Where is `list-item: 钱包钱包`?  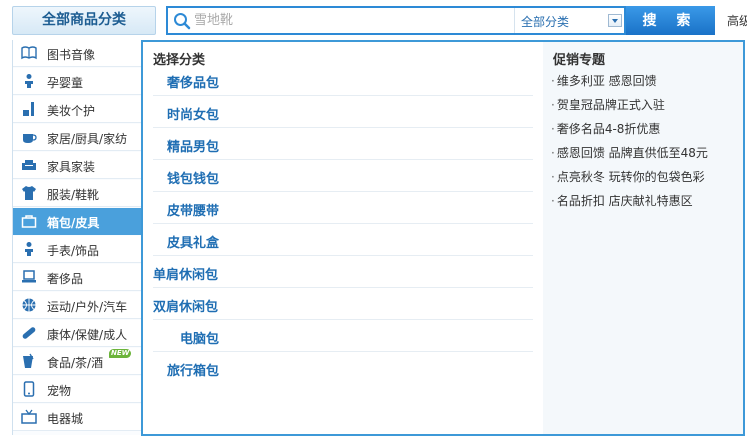
list-item: 钱包钱包 is located at coordinates (343, 176).